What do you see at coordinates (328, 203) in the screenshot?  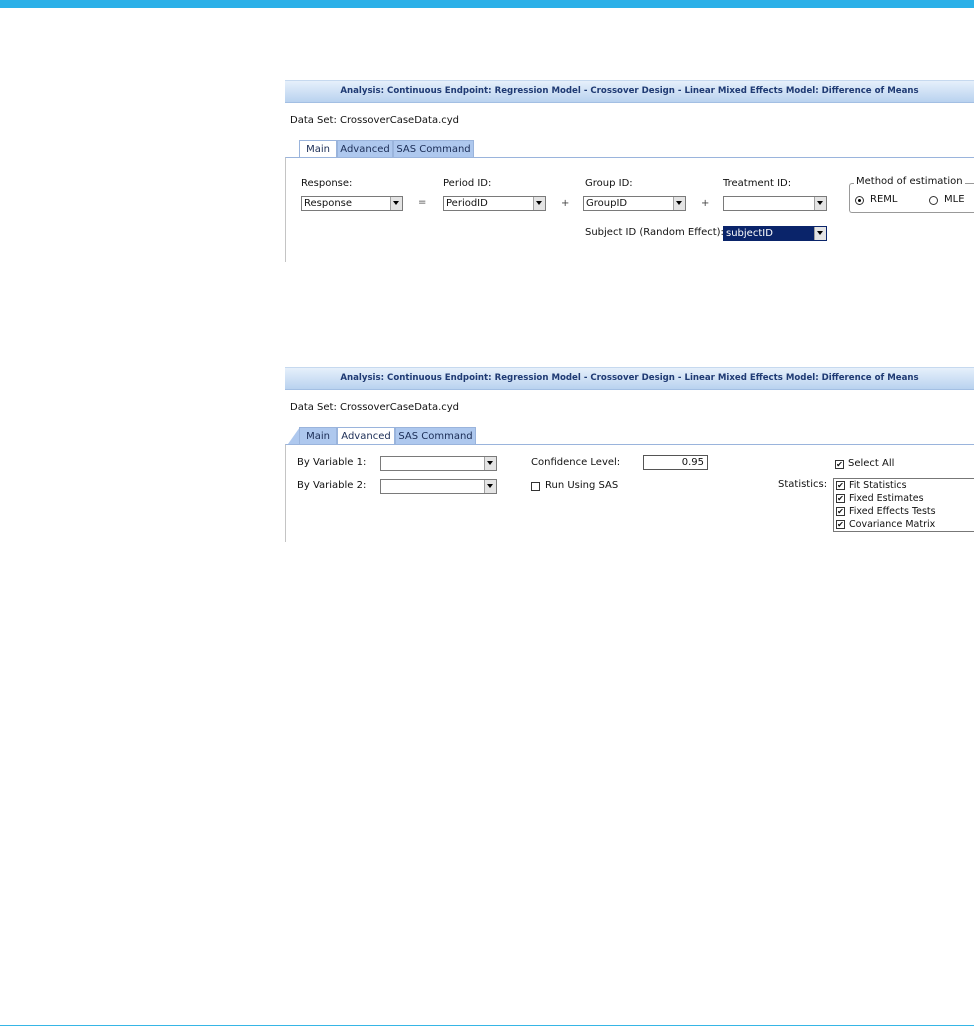 I see `response-value: Response` at bounding box center [328, 203].